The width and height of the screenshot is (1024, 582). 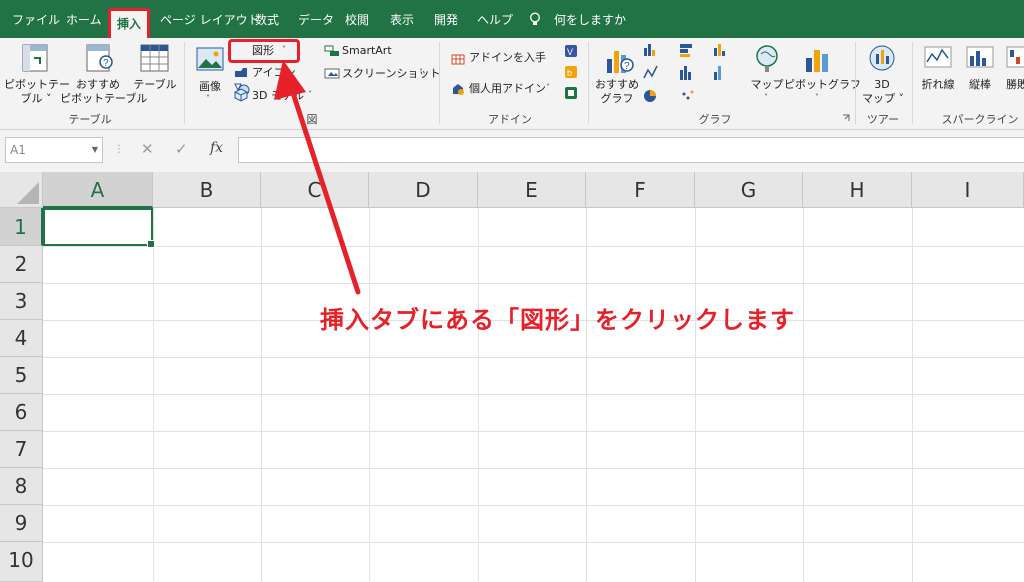 What do you see at coordinates (21, 190) in the screenshot?
I see `select-all-button` at bounding box center [21, 190].